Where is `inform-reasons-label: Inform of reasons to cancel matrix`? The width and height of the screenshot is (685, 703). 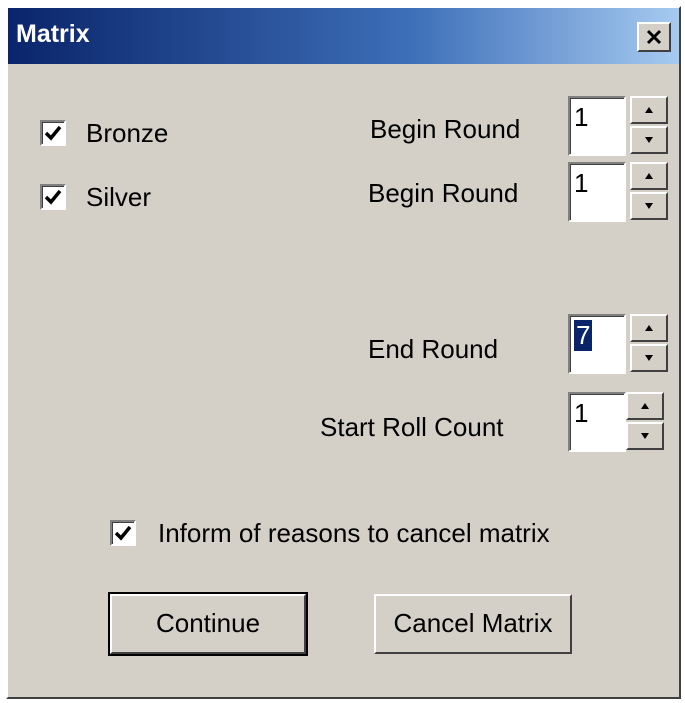 inform-reasons-label: Inform of reasons to cancel matrix is located at coordinates (354, 533).